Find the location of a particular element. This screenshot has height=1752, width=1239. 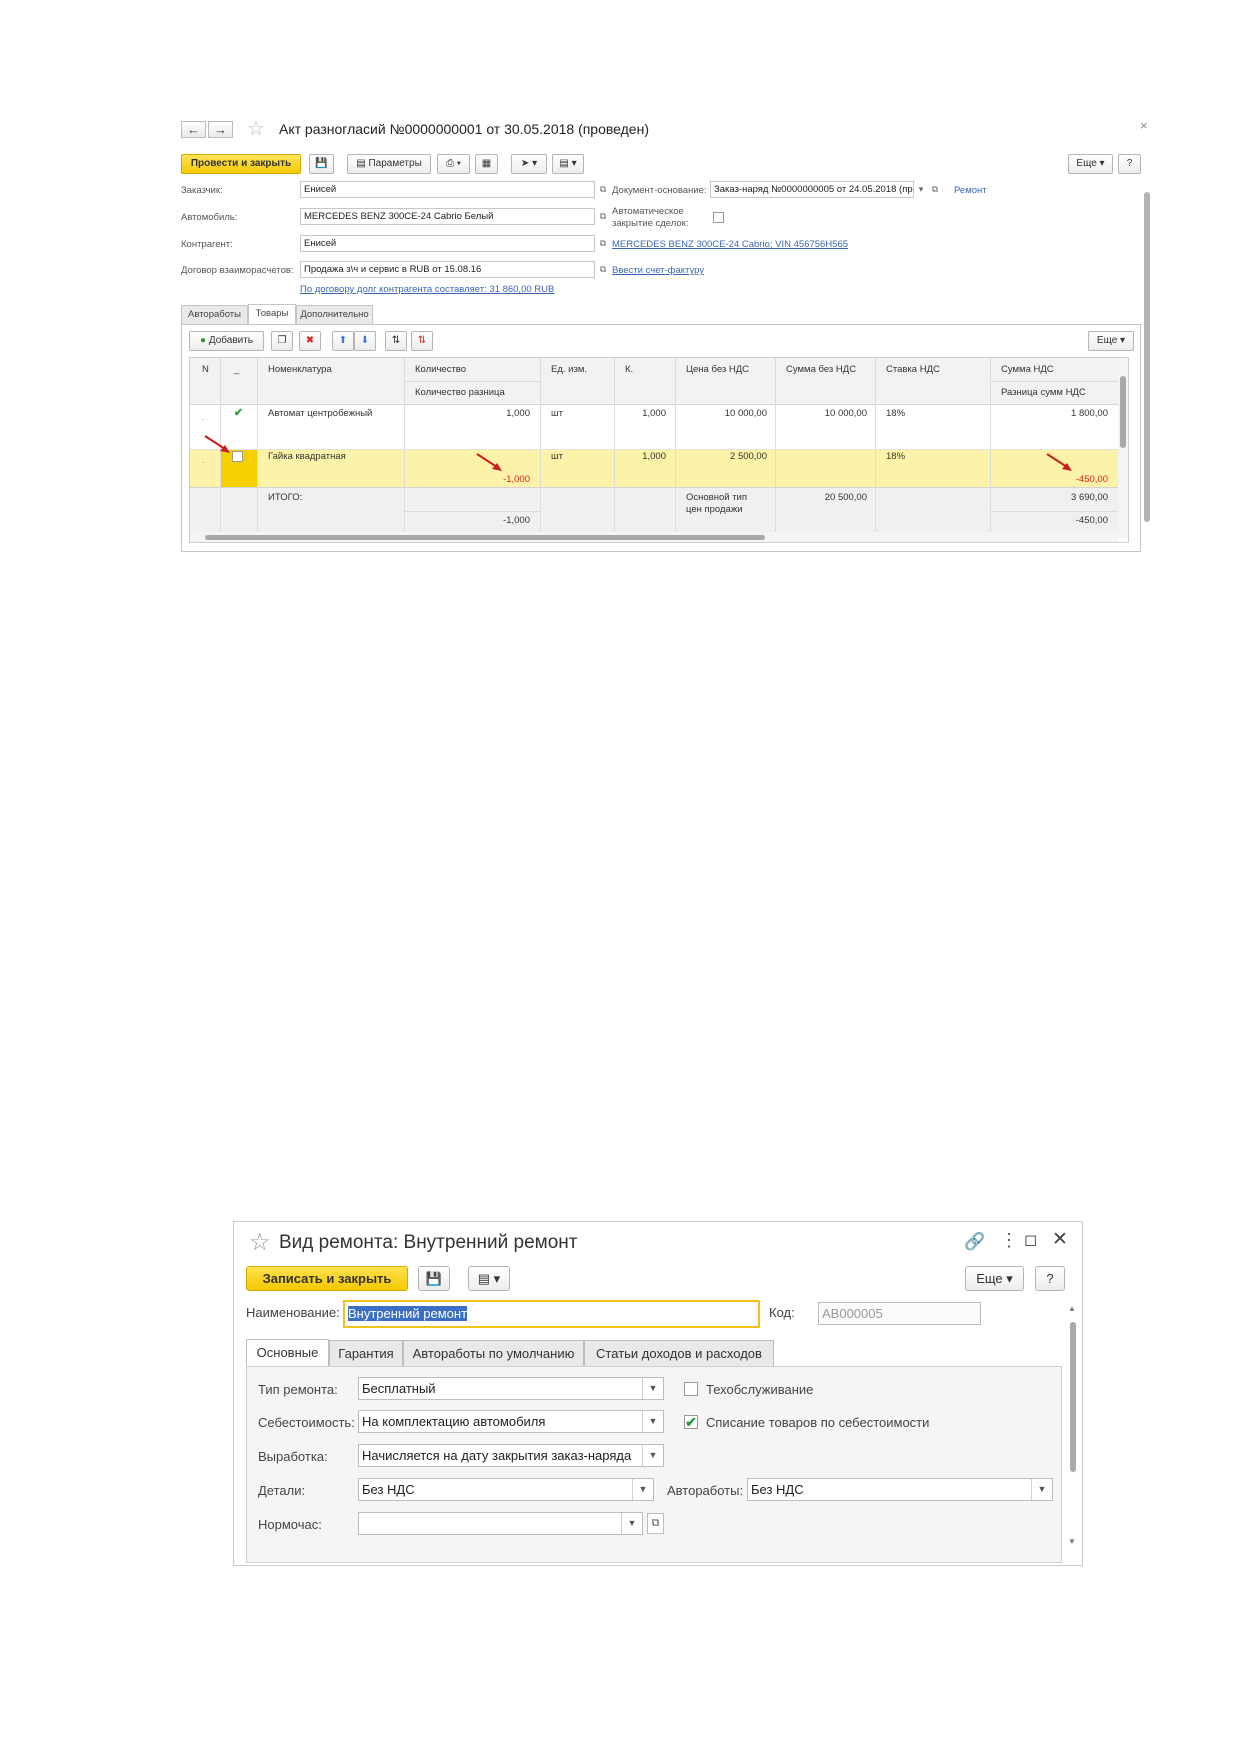

col-qty: Количество is located at coordinates (440, 369).